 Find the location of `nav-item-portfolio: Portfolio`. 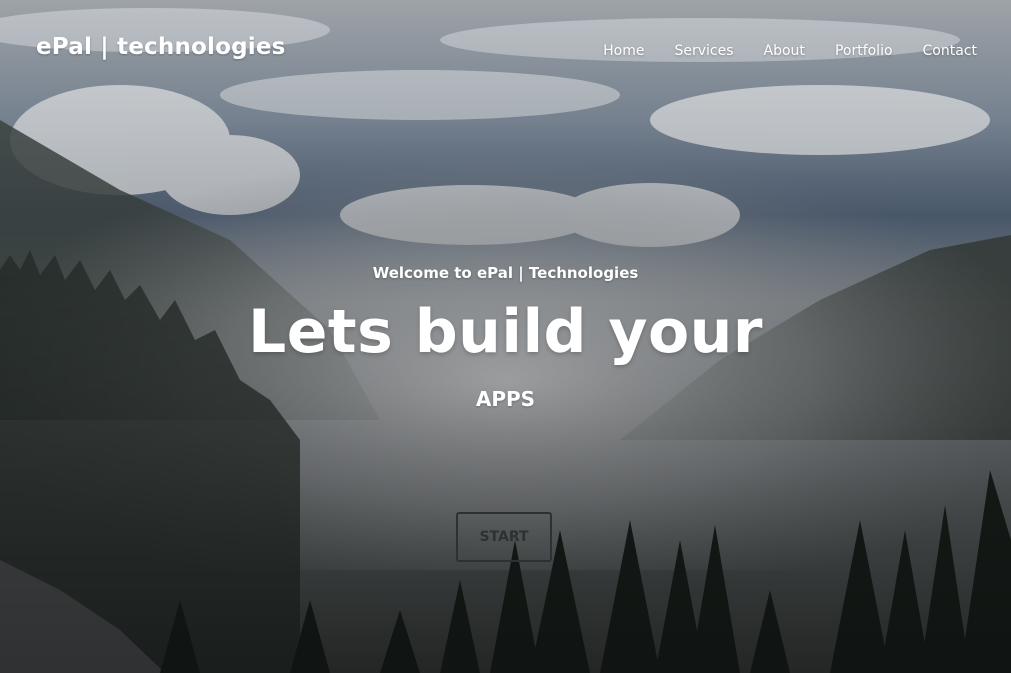

nav-item-portfolio: Portfolio is located at coordinates (864, 49).